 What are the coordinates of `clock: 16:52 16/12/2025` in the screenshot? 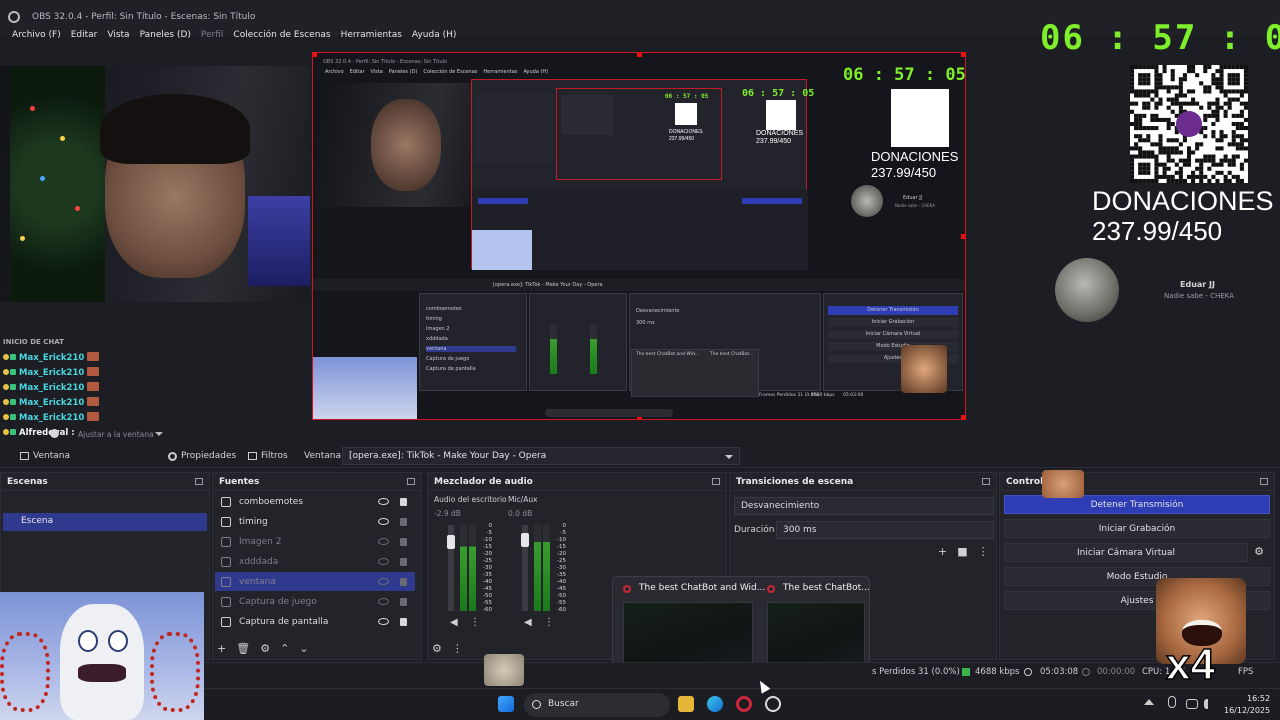 It's located at (1247, 705).